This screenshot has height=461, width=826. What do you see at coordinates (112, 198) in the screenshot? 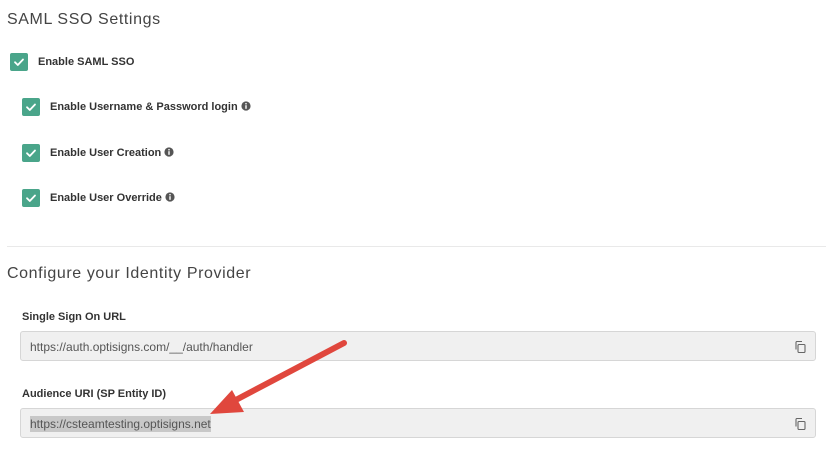
I see `enable-user-override-label: Enable User Override` at bounding box center [112, 198].